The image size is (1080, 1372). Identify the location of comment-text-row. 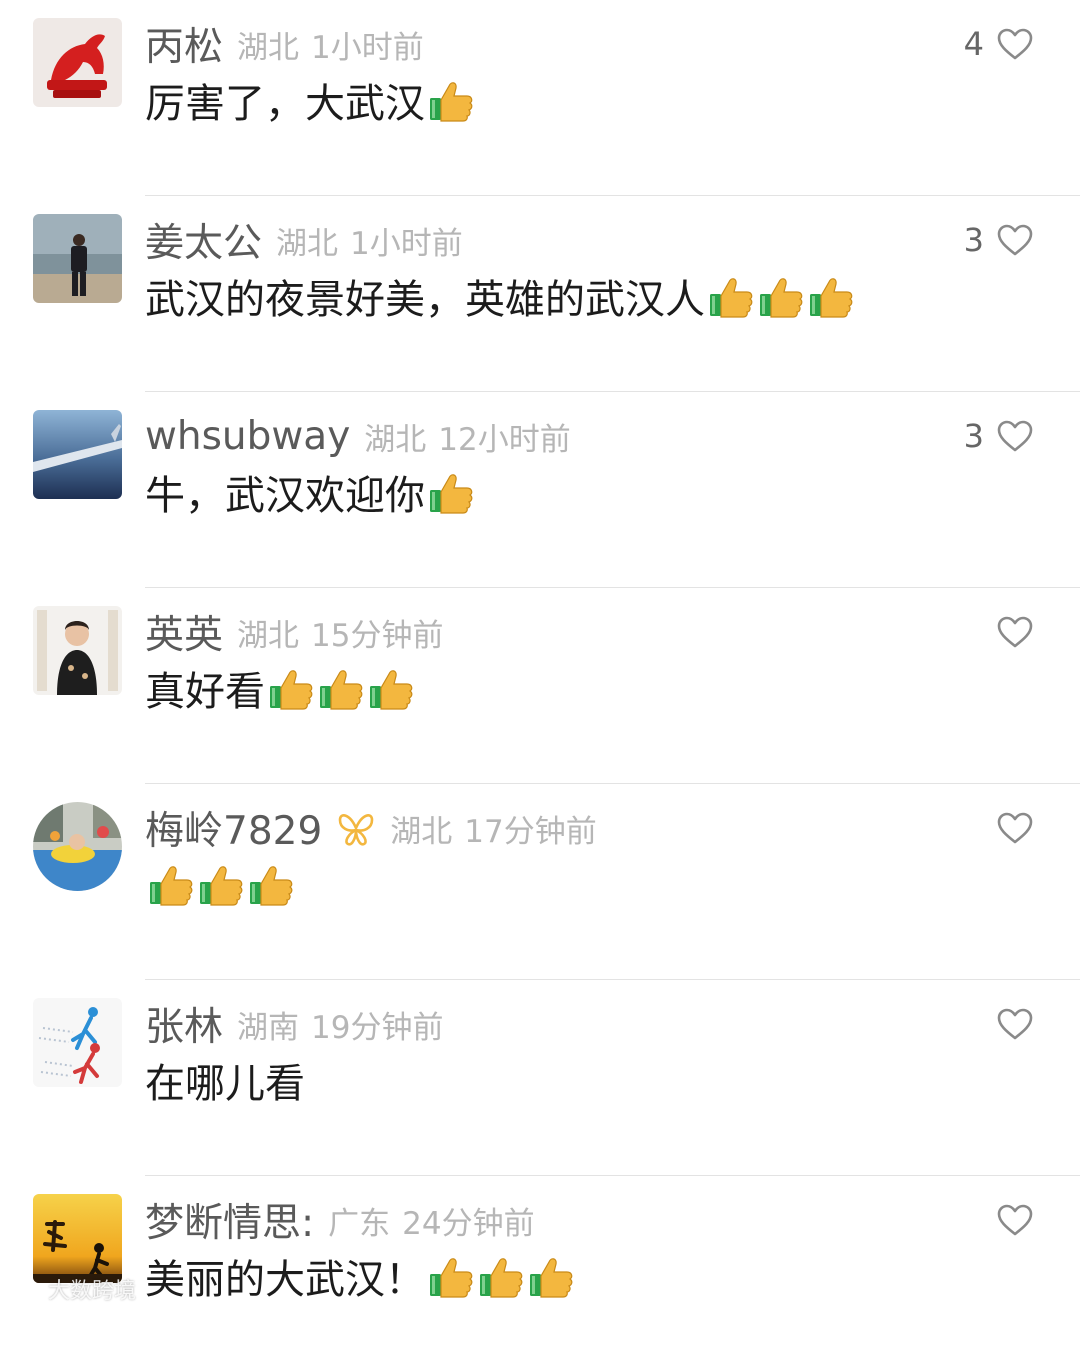
(221, 884).